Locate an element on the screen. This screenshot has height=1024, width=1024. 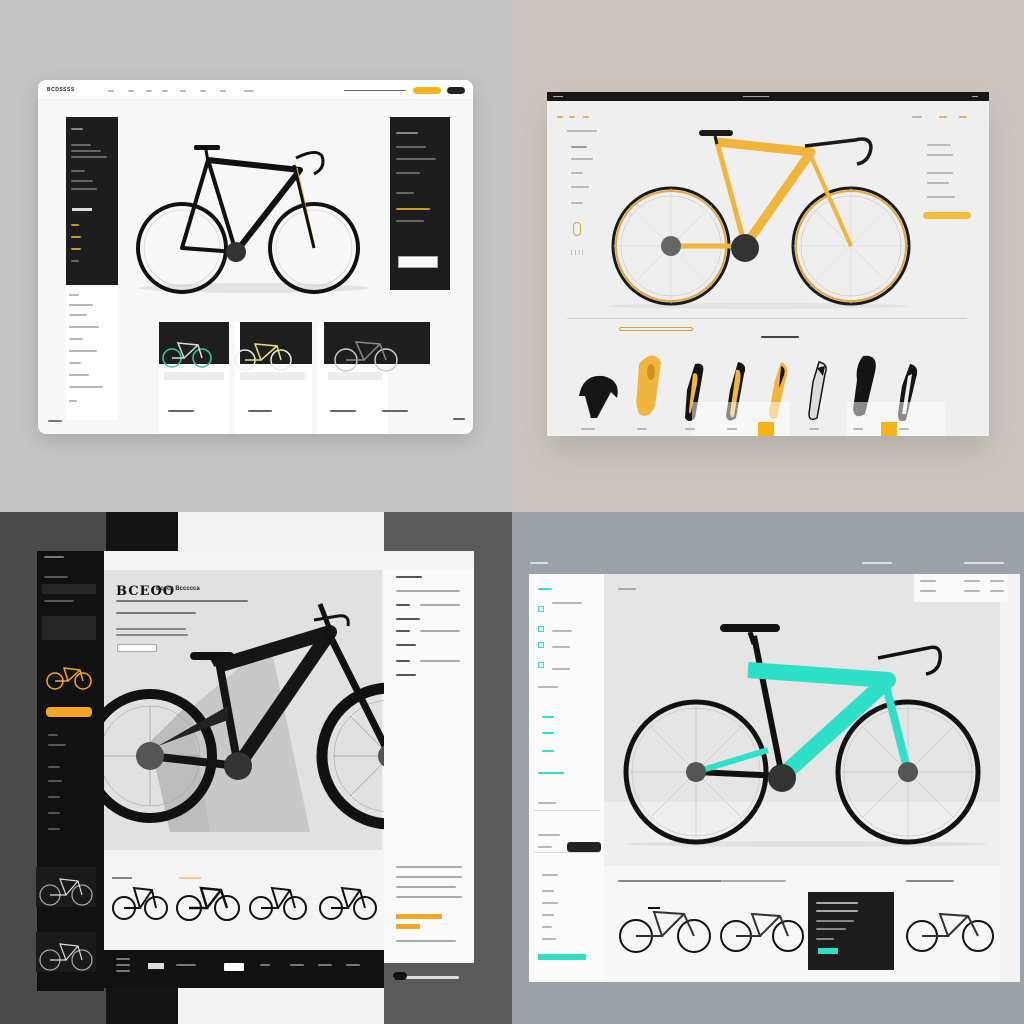
q4-sidebar-cta-button is located at coordinates (562, 957).